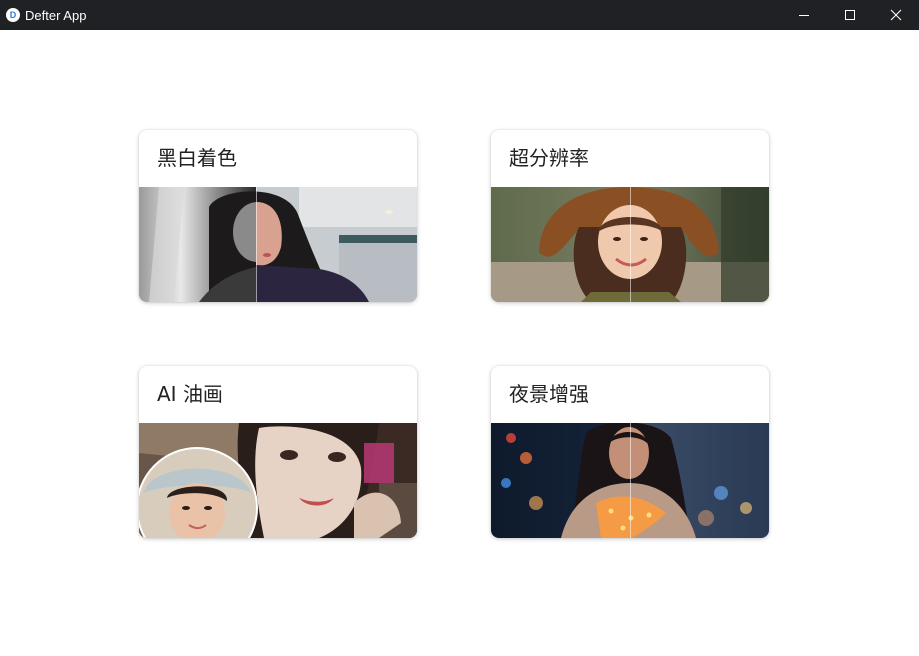  Describe the element at coordinates (278, 480) in the screenshot. I see `oil-painting-portrait-image` at that location.